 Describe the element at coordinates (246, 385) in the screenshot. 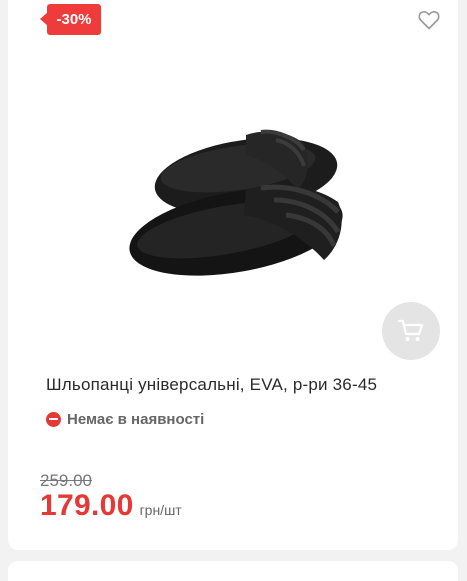

I see `product-title: Шльопанці універсальні, EVA, р-ри 36-45` at that location.